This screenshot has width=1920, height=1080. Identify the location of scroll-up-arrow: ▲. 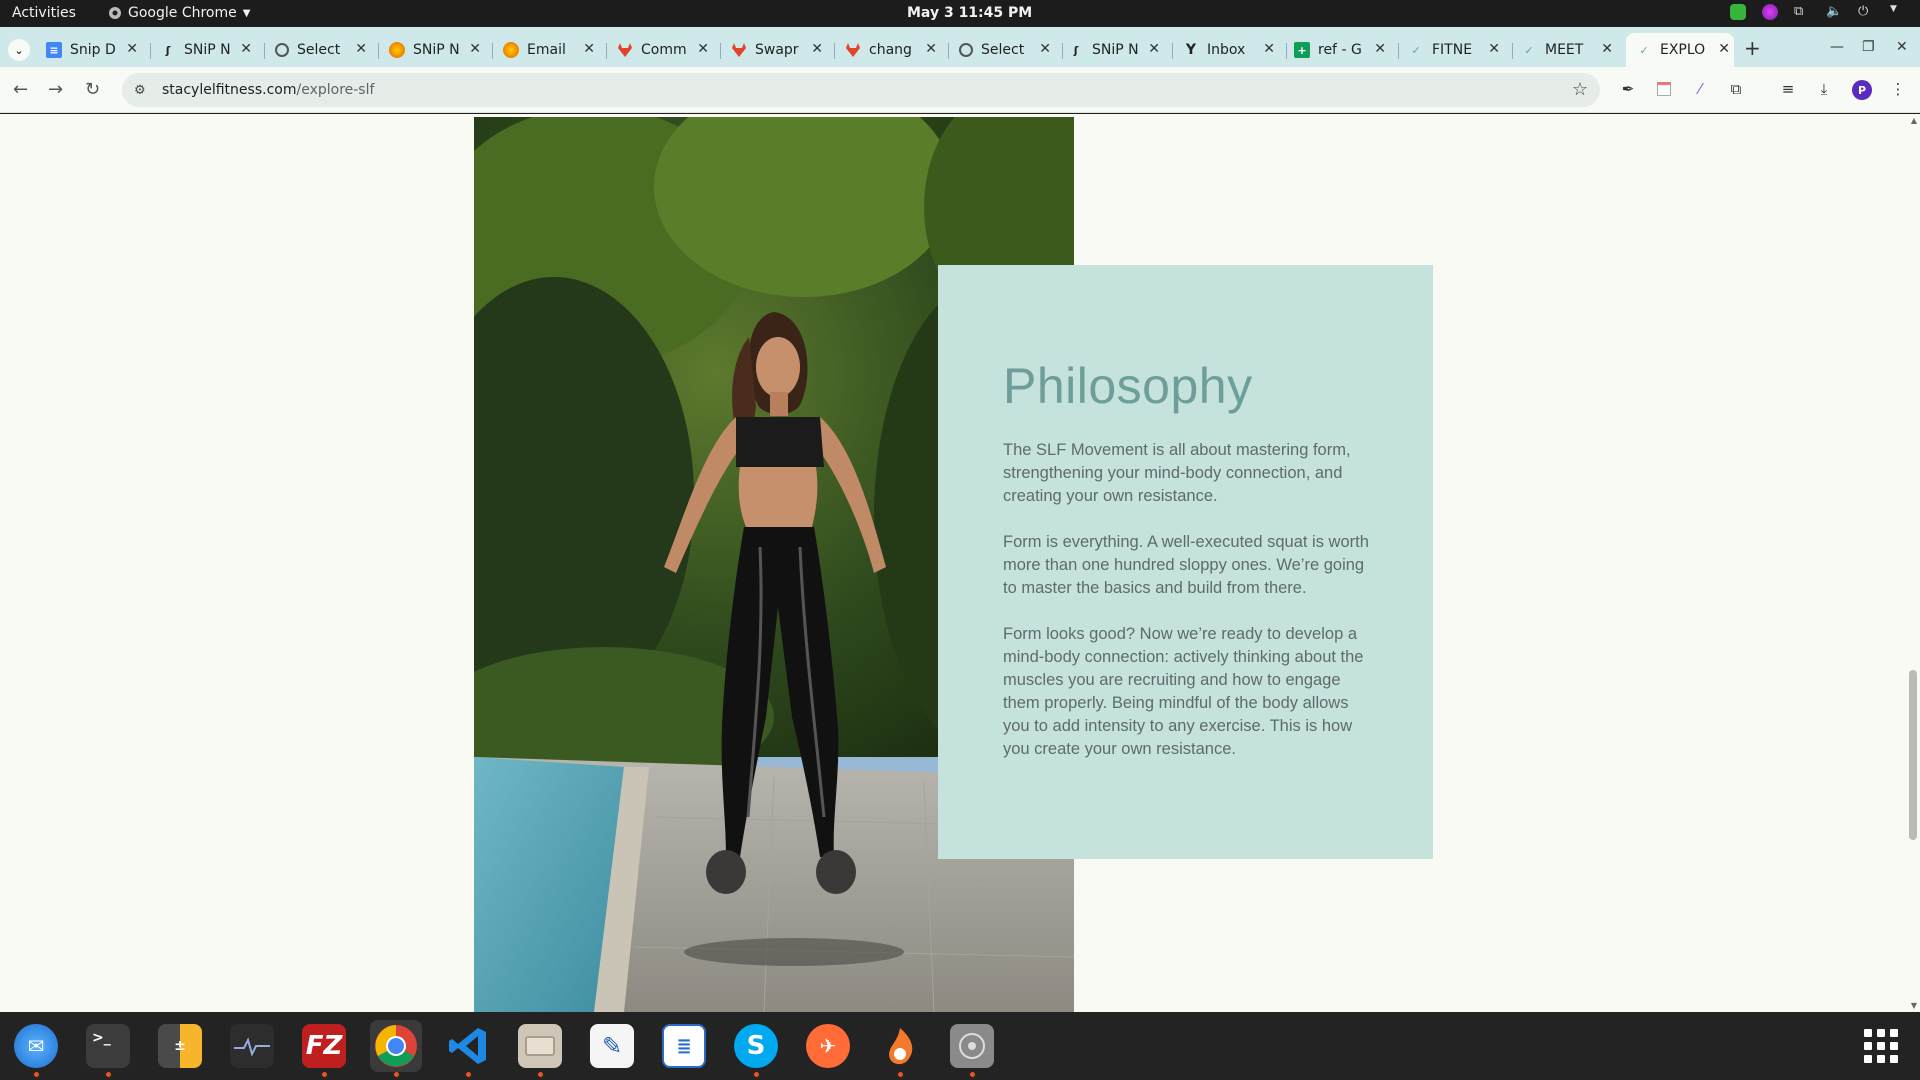
(1914, 120).